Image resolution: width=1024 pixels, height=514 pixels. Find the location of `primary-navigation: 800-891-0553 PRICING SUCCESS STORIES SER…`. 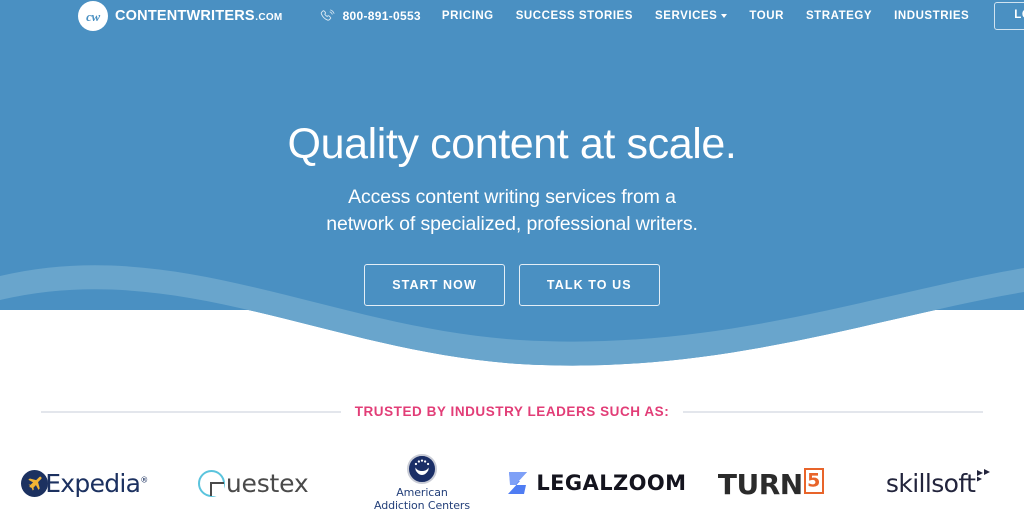

primary-navigation: 800-891-0553 PRICING SUCCESS STORIES SER… is located at coordinates (671, 16).